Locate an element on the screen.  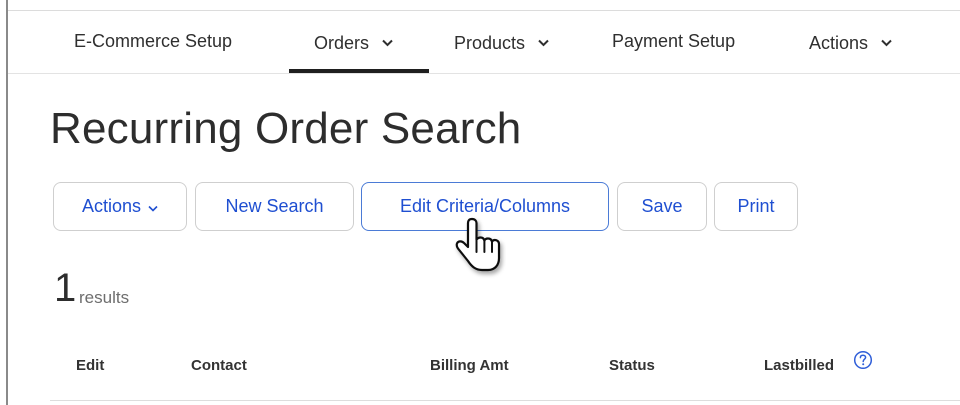
button-label: Save is located at coordinates (662, 206).